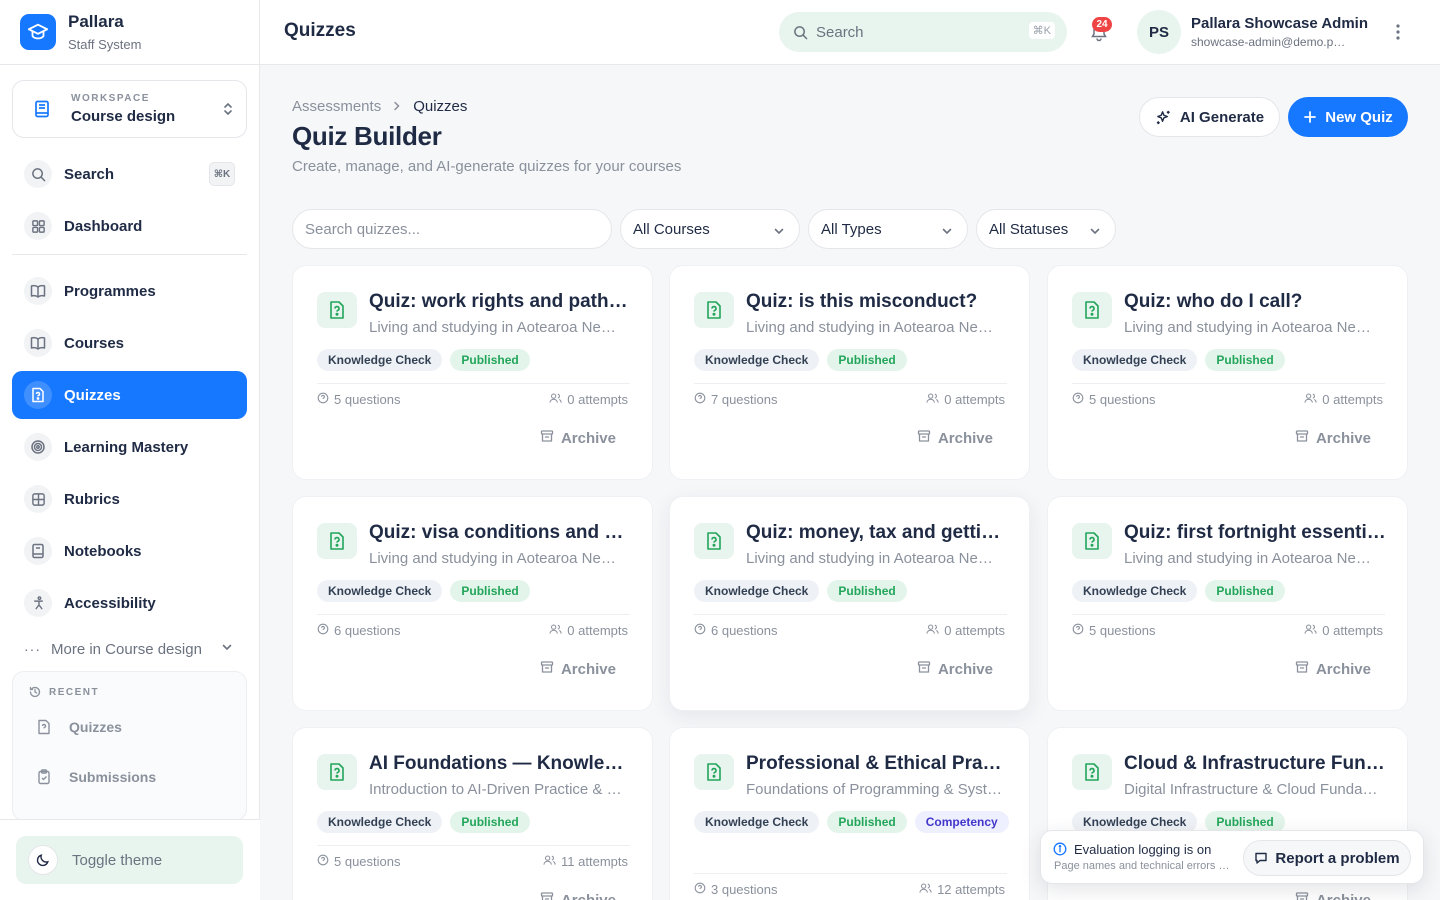 The width and height of the screenshot is (1440, 900). What do you see at coordinates (1271, 42) in the screenshot?
I see `user-email: showcase-admin@demo.pallara.com` at bounding box center [1271, 42].